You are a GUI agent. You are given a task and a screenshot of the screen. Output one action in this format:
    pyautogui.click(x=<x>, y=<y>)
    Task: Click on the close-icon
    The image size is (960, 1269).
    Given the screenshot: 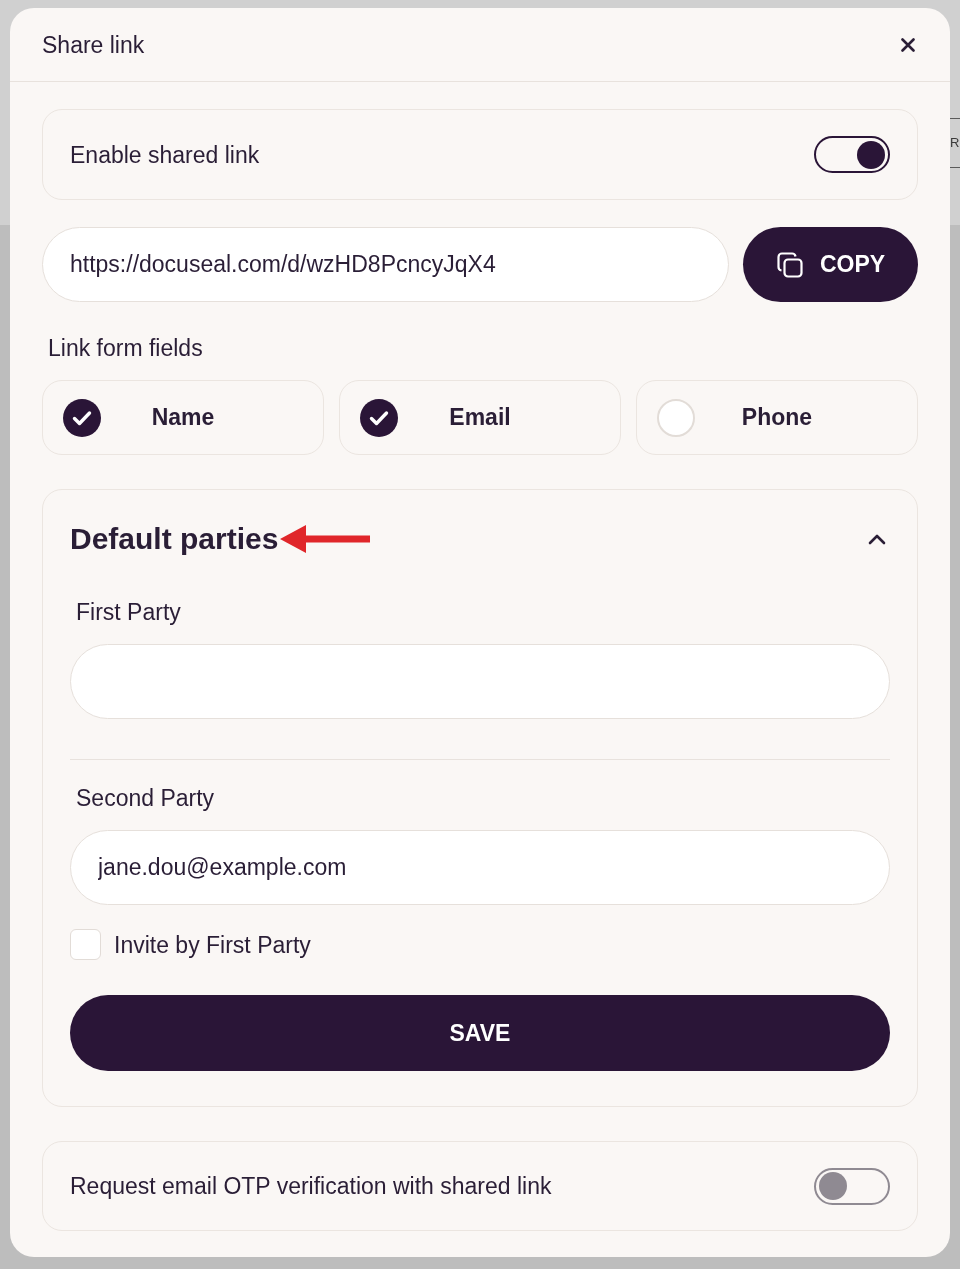 What is the action you would take?
    pyautogui.click(x=908, y=44)
    